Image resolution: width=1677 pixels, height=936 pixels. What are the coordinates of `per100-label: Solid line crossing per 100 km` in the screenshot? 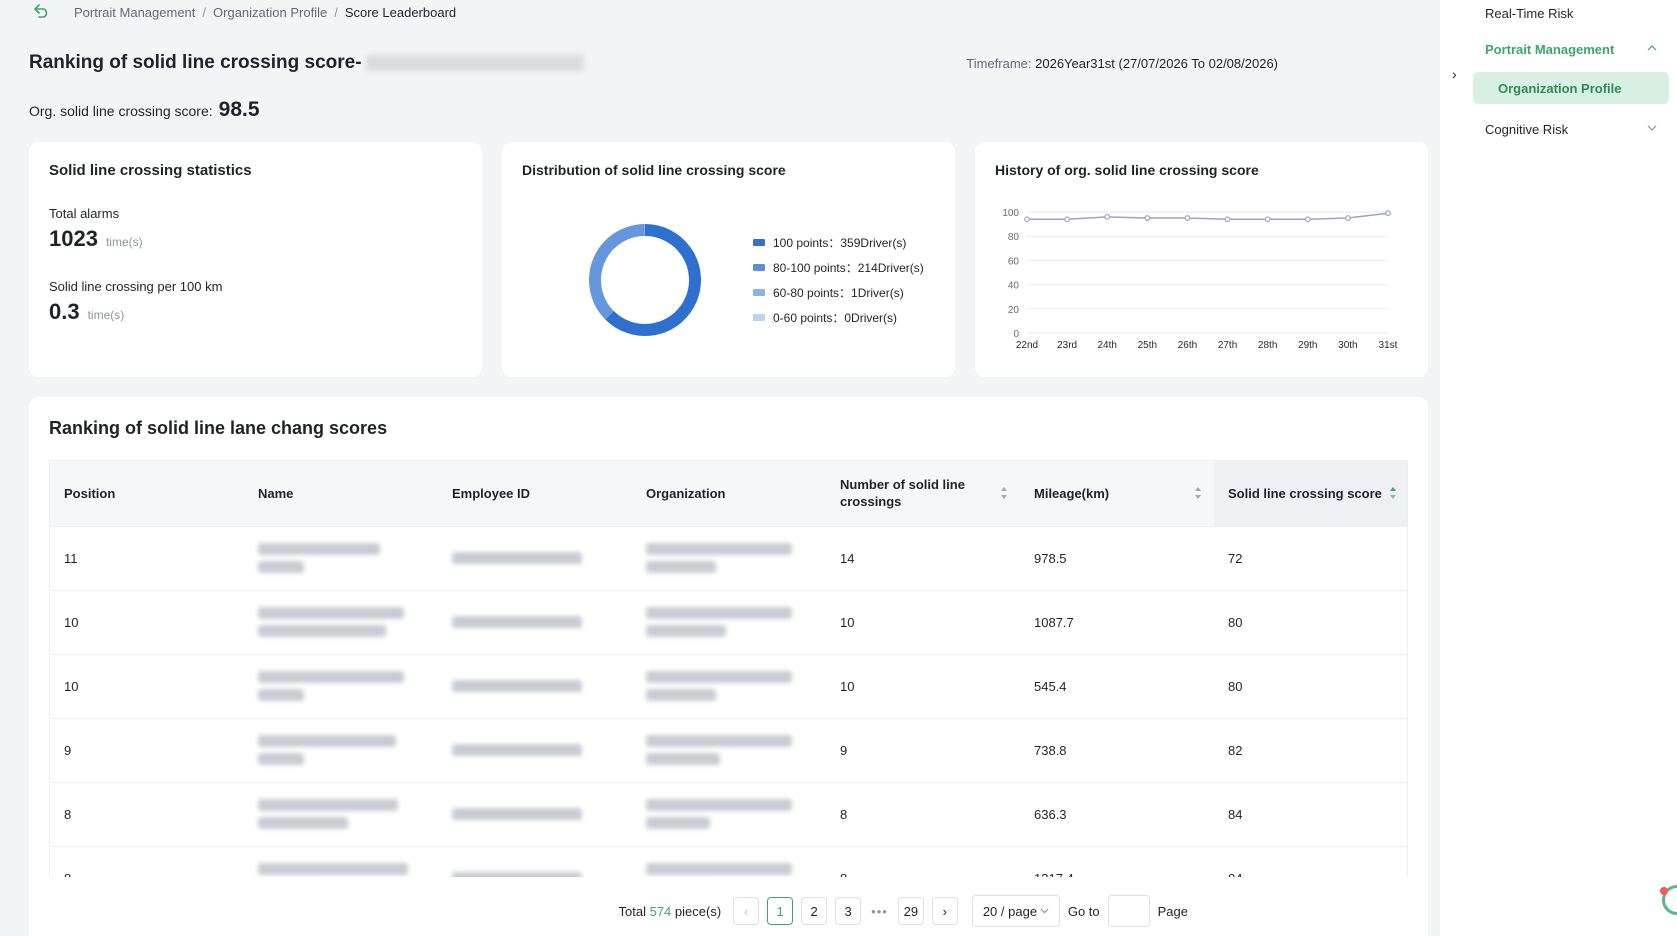 It's located at (136, 286).